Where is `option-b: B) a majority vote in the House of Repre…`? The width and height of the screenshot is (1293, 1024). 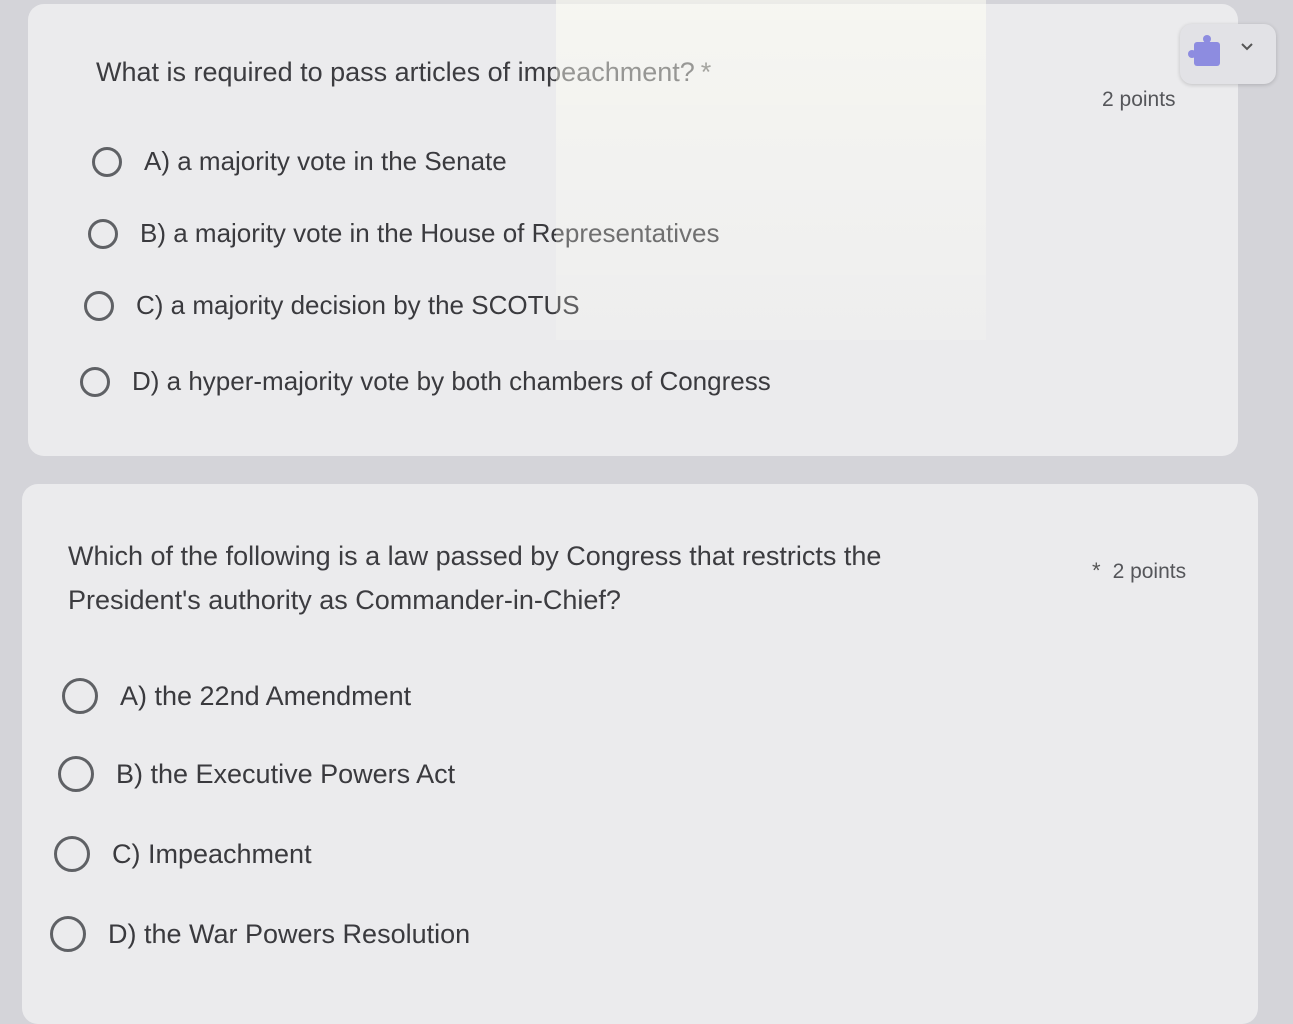 option-b: B) a majority vote in the House of Repre… is located at coordinates (404, 233).